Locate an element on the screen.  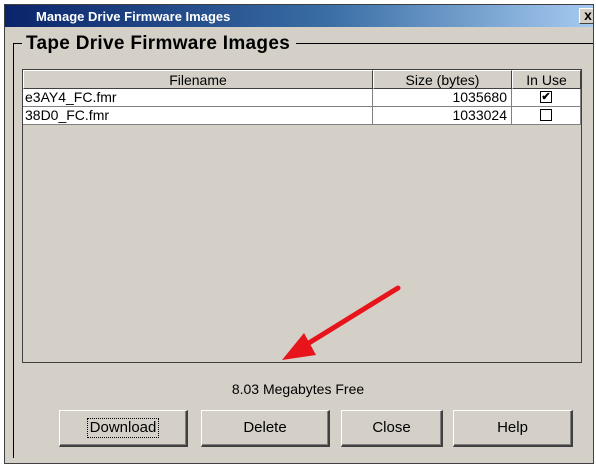
table-row: e3AY4_FC.fmr 1035680 ✔ is located at coordinates (302, 98).